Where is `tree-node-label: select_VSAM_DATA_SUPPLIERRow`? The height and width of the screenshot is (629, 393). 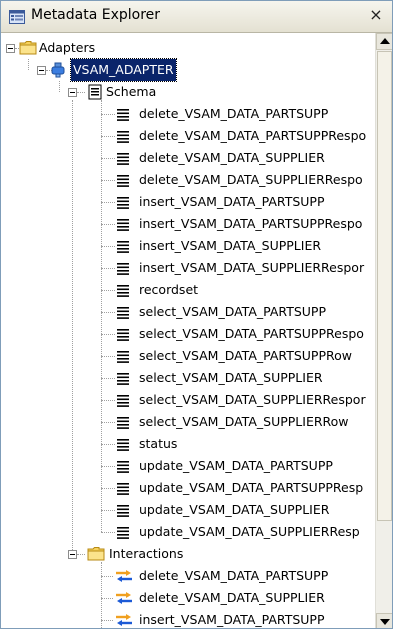 tree-node-label: select_VSAM_DATA_SUPPLIERRow is located at coordinates (244, 421).